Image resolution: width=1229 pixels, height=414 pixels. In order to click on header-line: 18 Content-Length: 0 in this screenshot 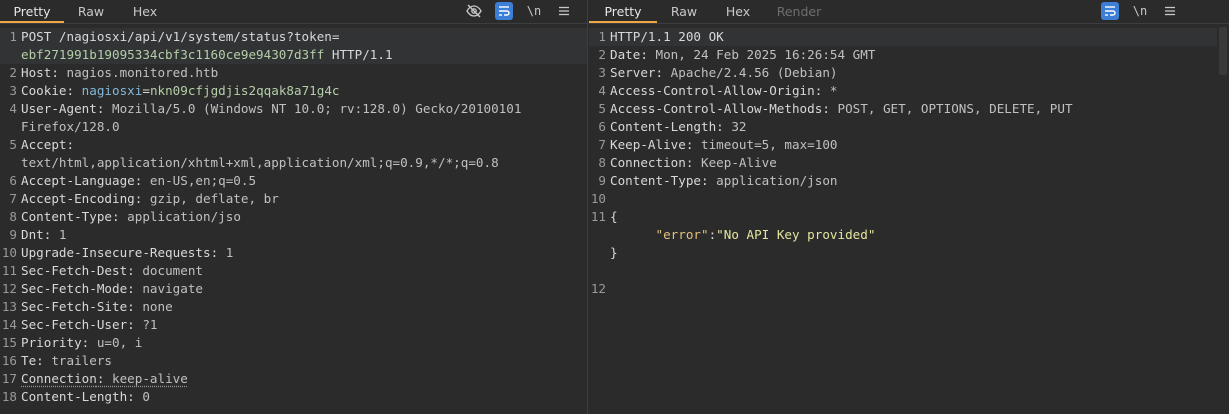, I will do `click(75, 396)`.